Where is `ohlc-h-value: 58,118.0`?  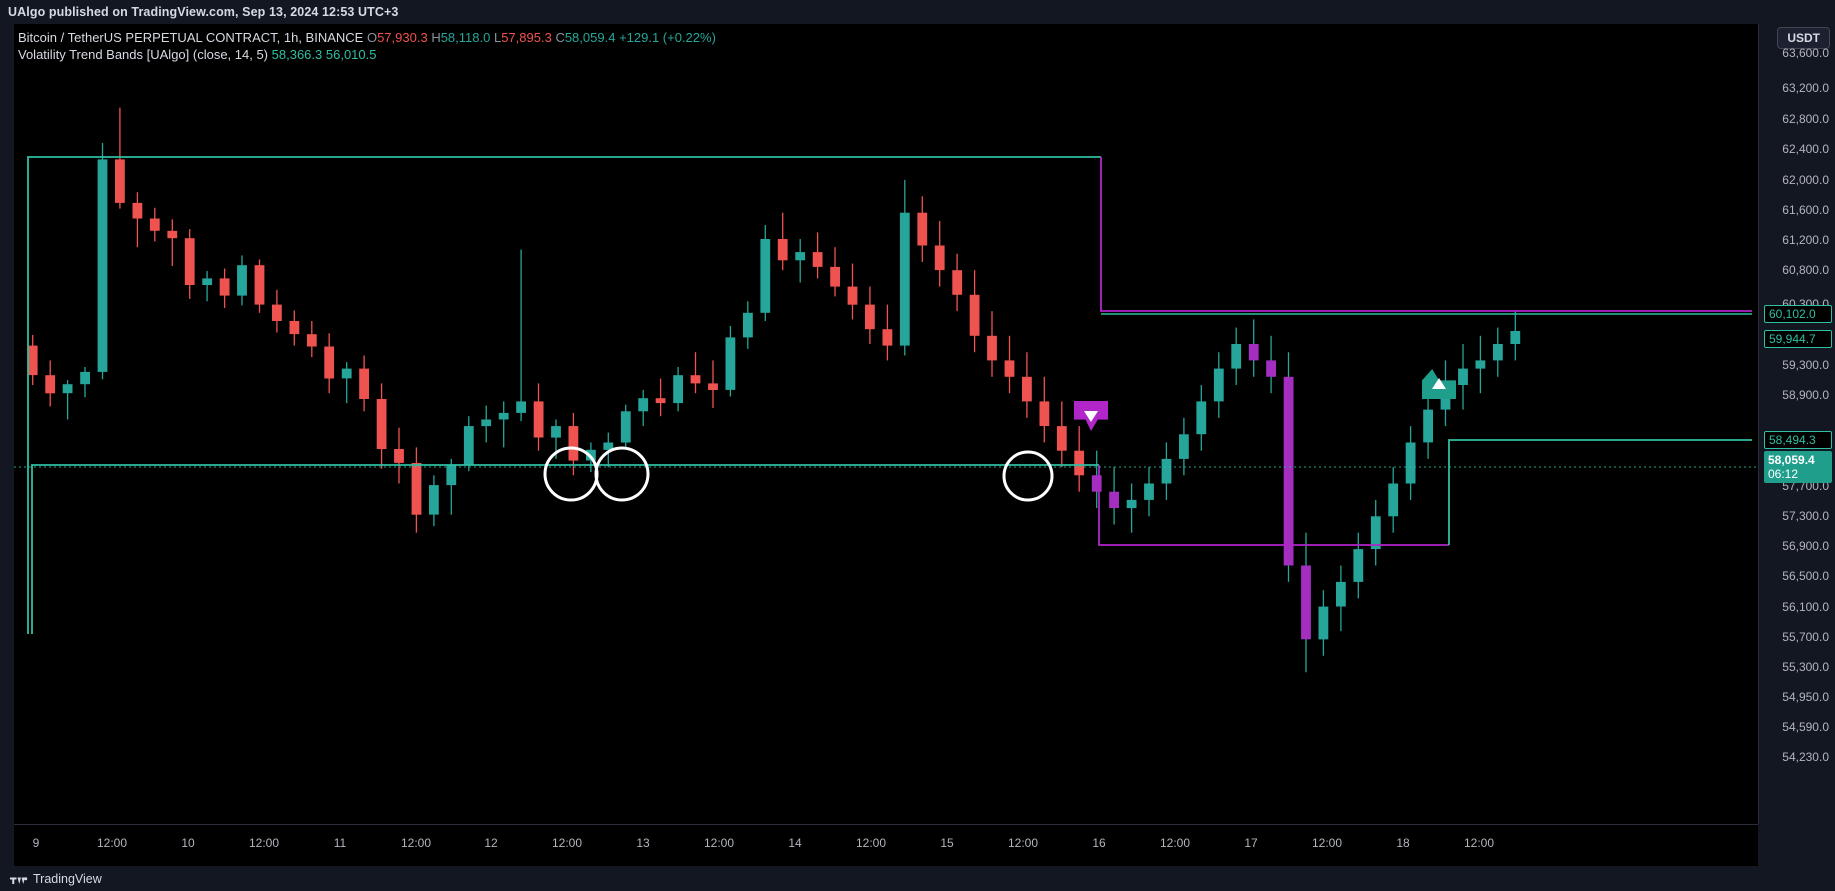
ohlc-h-value: 58,118.0 is located at coordinates (465, 37).